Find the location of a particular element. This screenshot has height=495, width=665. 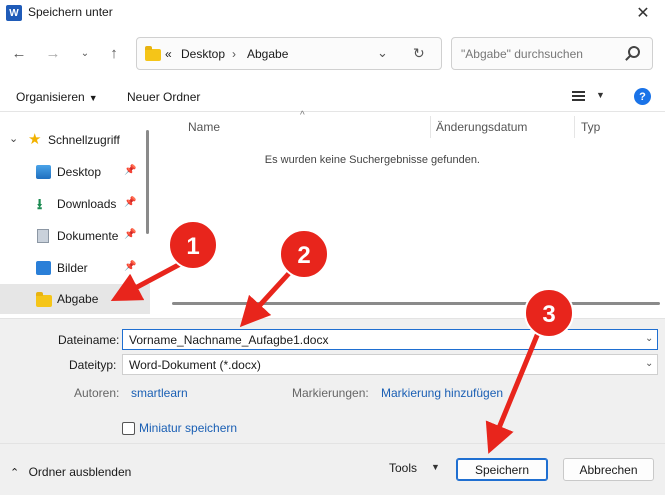

authors-value: smartlearn is located at coordinates (159, 393).